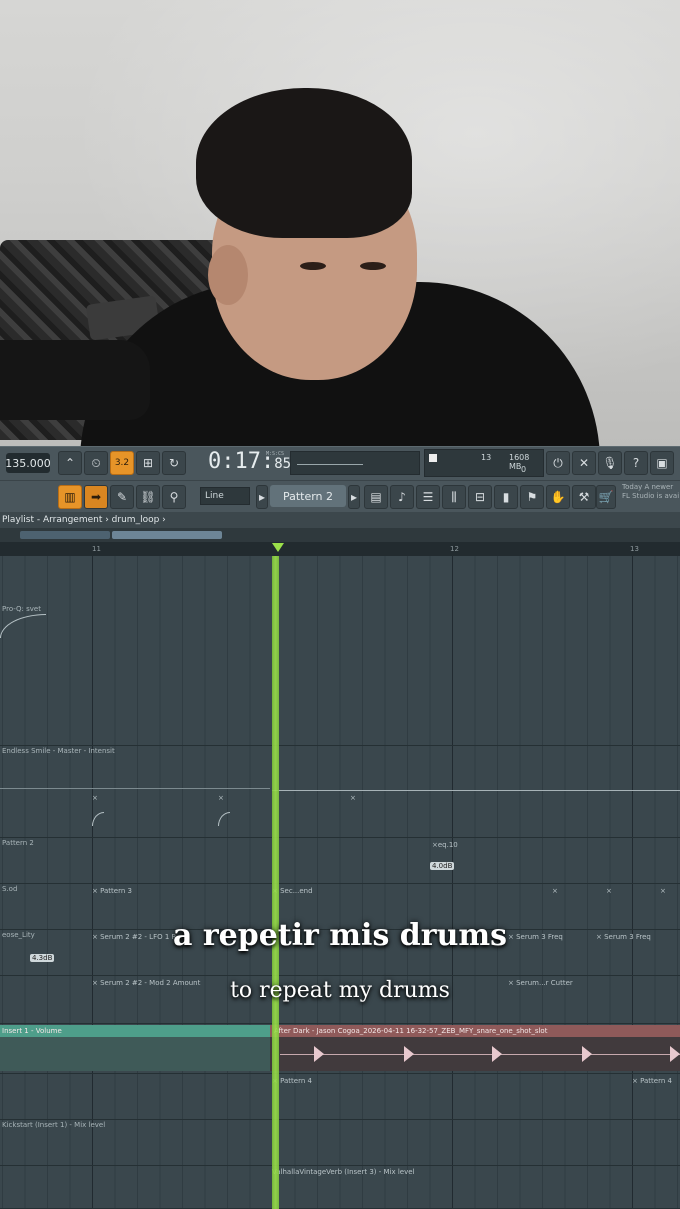  What do you see at coordinates (304, 163) in the screenshot?
I see `person-hair` at bounding box center [304, 163].